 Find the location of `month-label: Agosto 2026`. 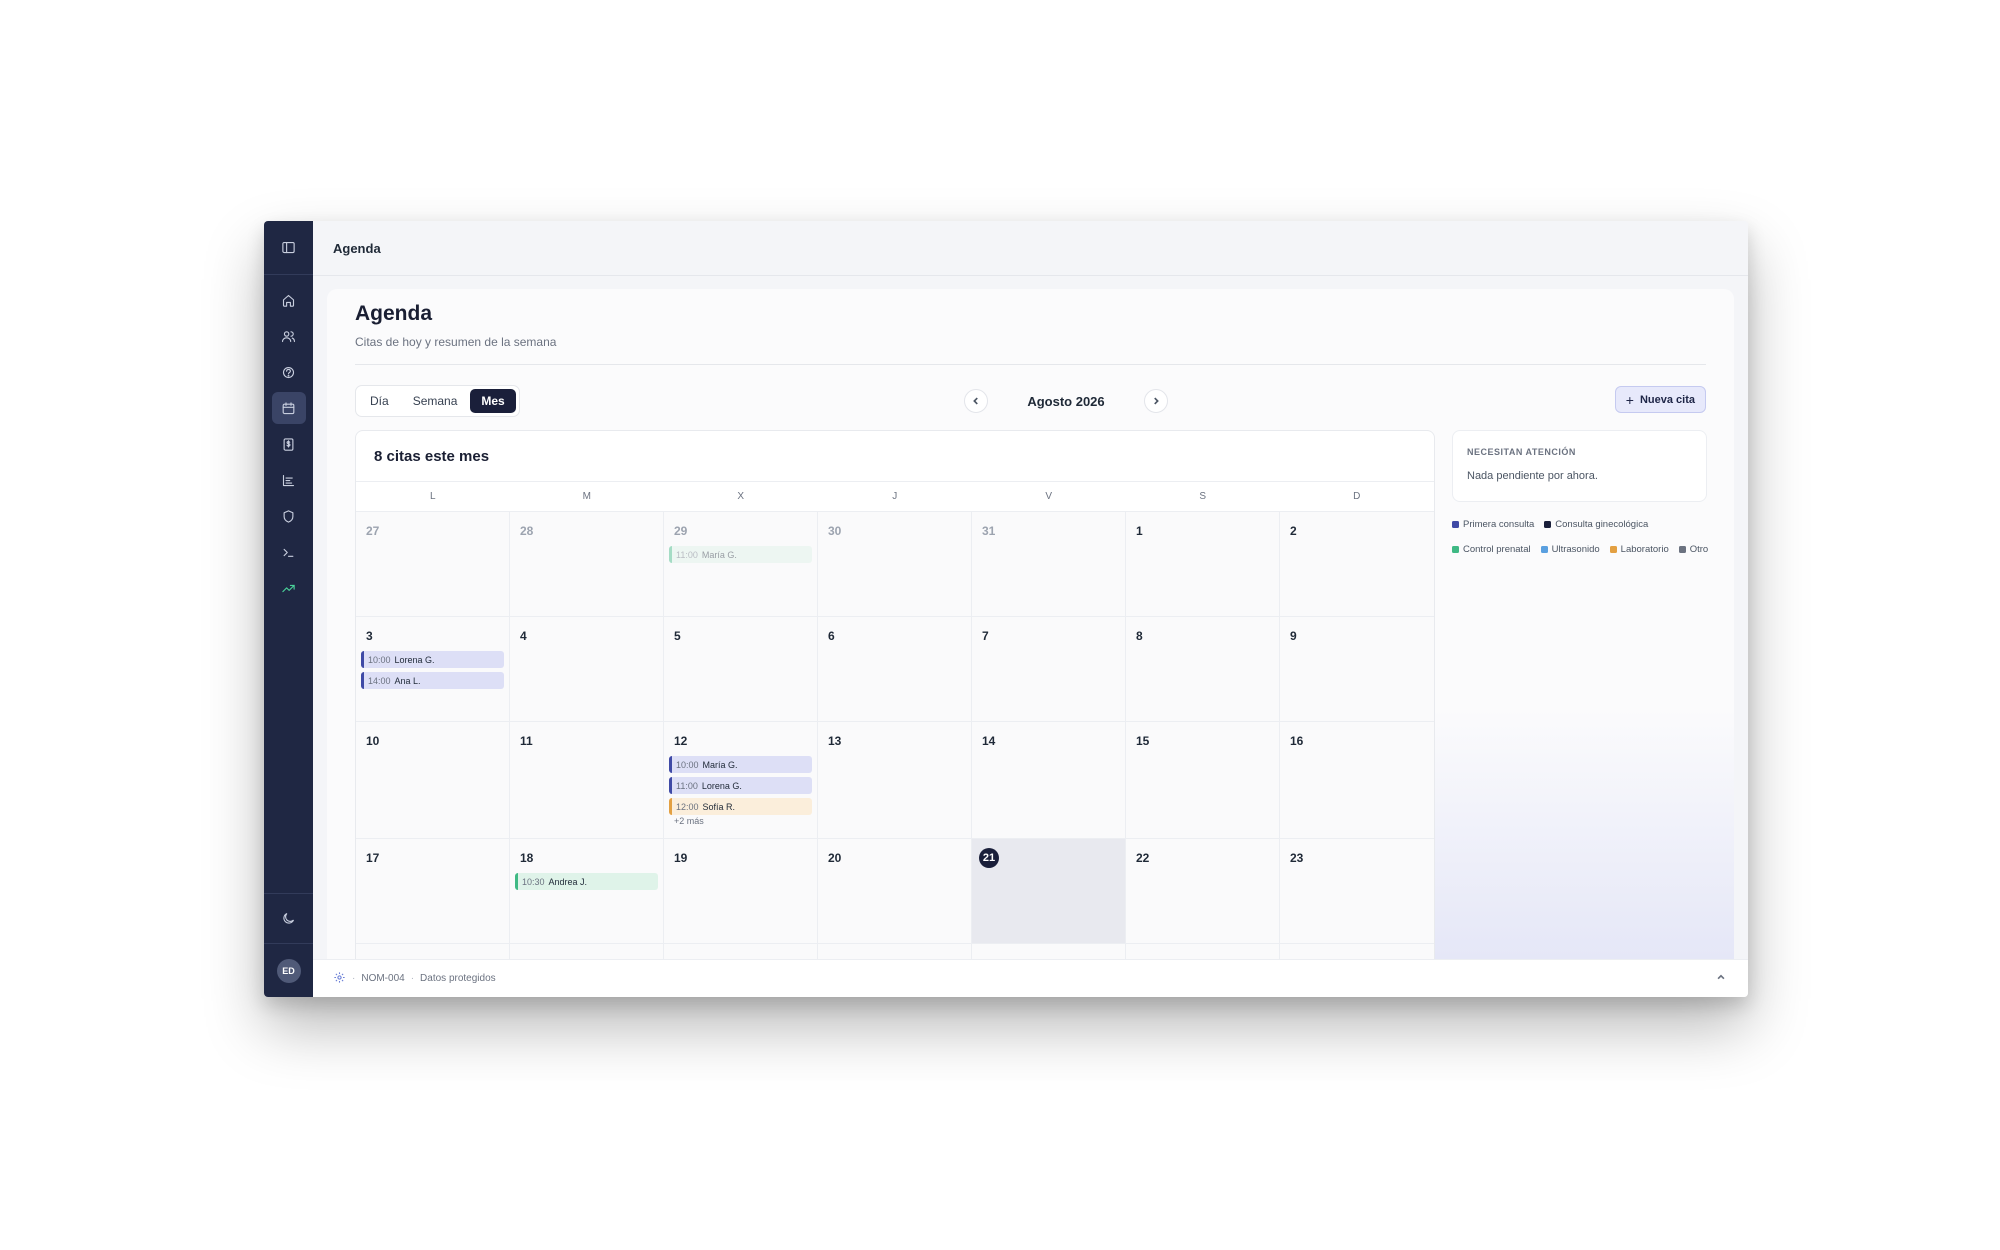

month-label: Agosto 2026 is located at coordinates (1066, 401).